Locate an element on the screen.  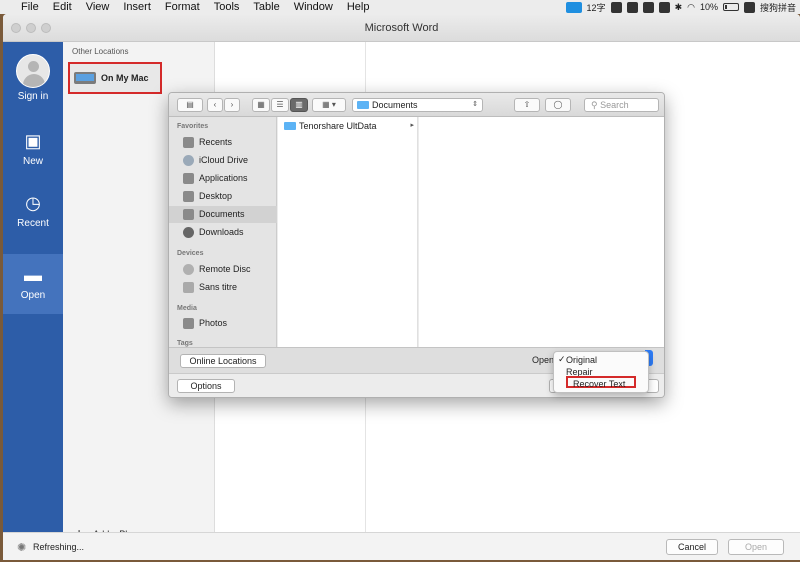
sidebar-item-downloads: Downloads is located at coordinates (223, 232).